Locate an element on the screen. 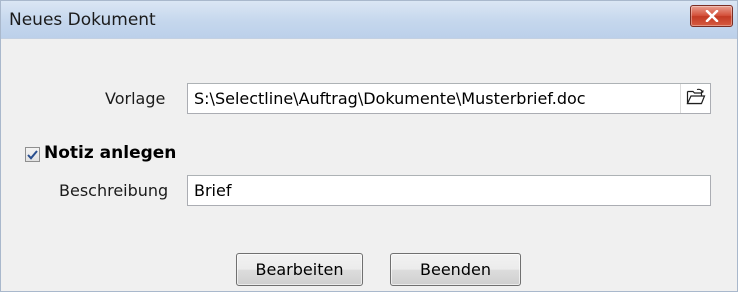 This screenshot has height=292, width=738. browse-button is located at coordinates (695, 98).